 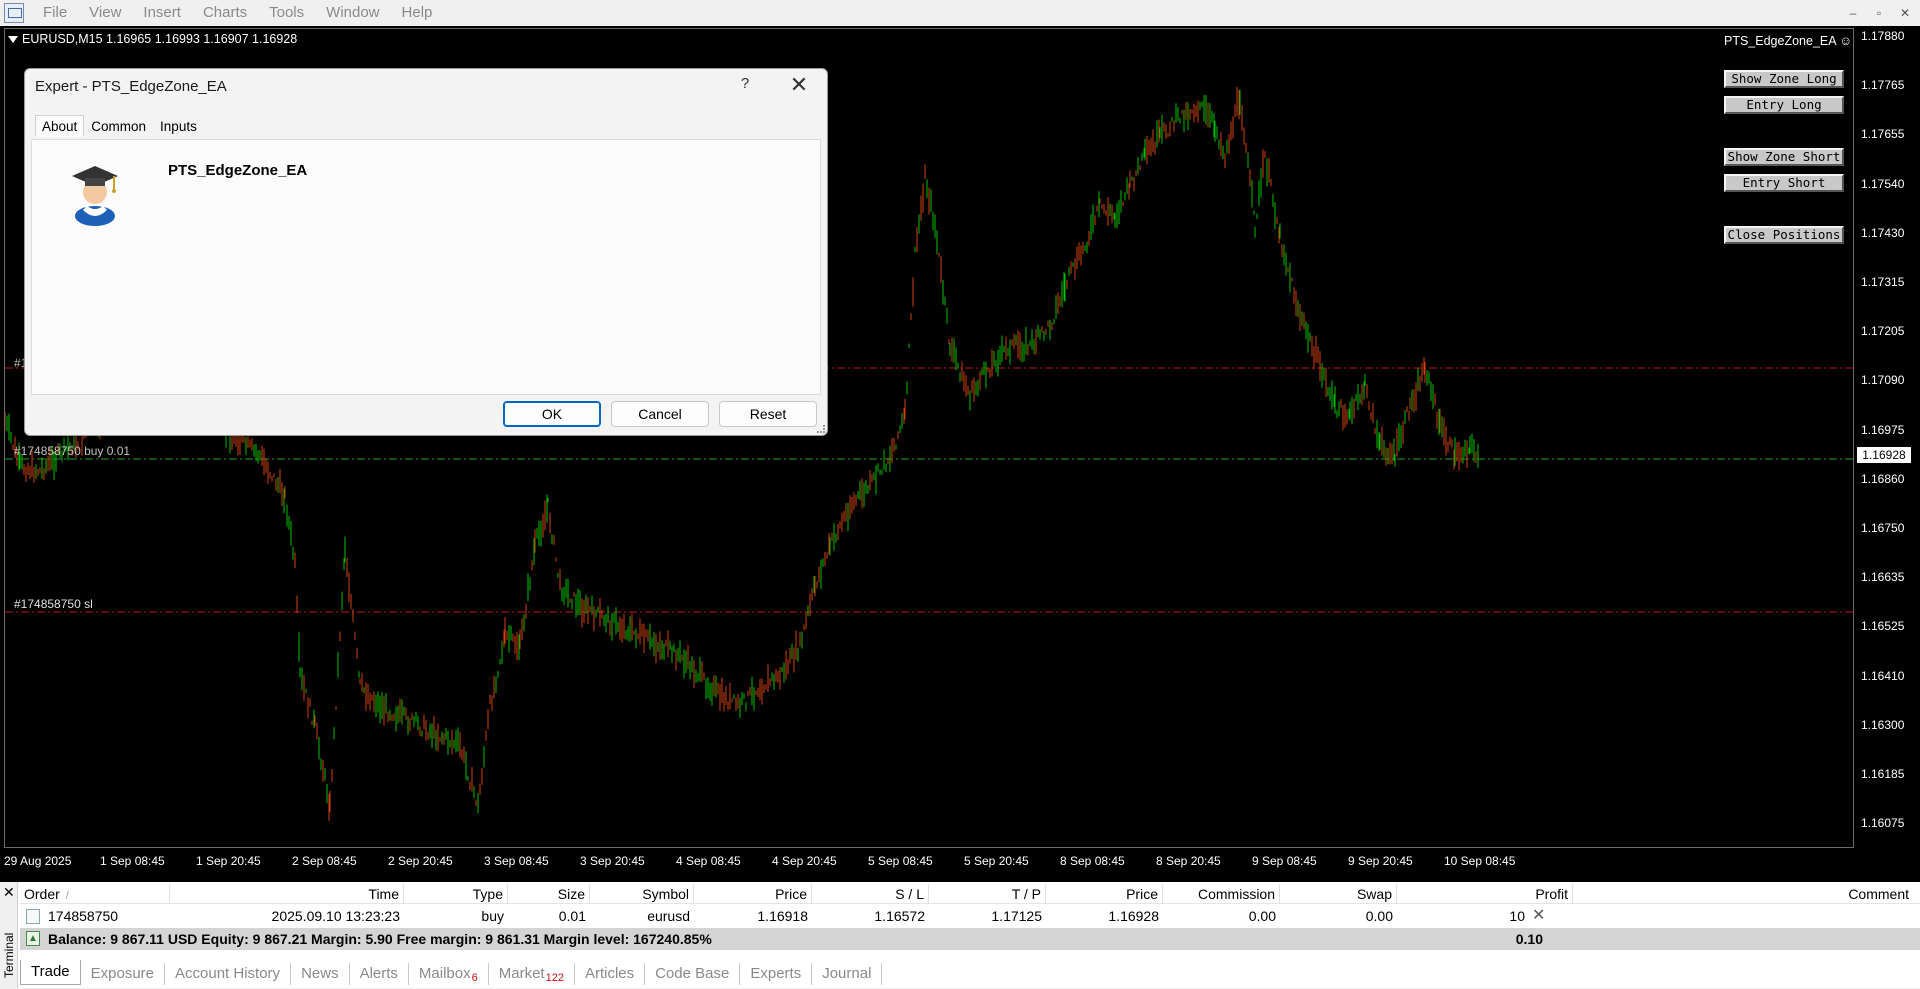 I want to click on position-type: buy, so click(x=492, y=916).